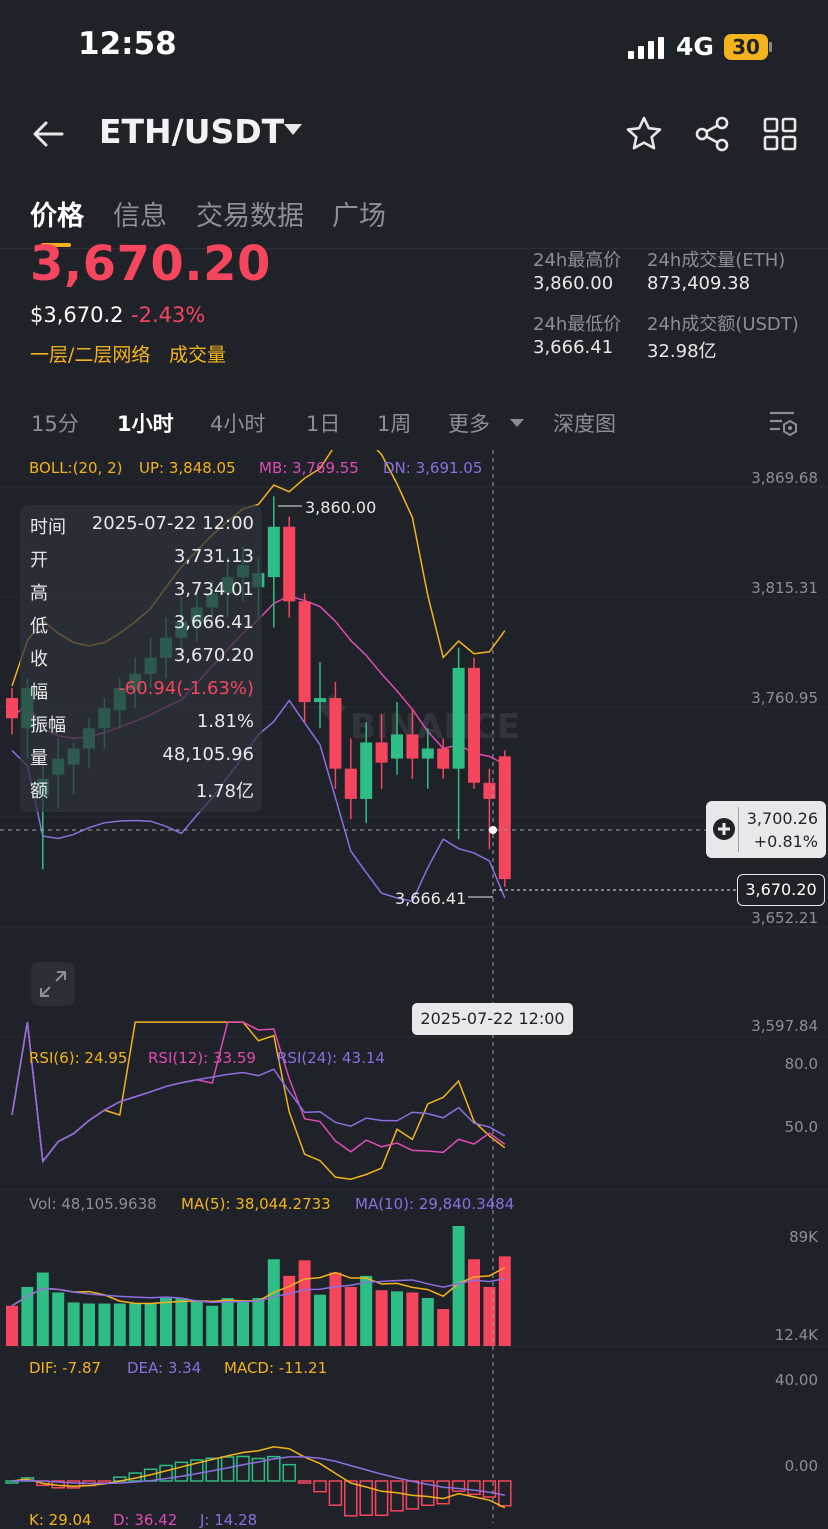 The image size is (828, 1529). What do you see at coordinates (48, 527) in the screenshot?
I see `tt-key: 时间` at bounding box center [48, 527].